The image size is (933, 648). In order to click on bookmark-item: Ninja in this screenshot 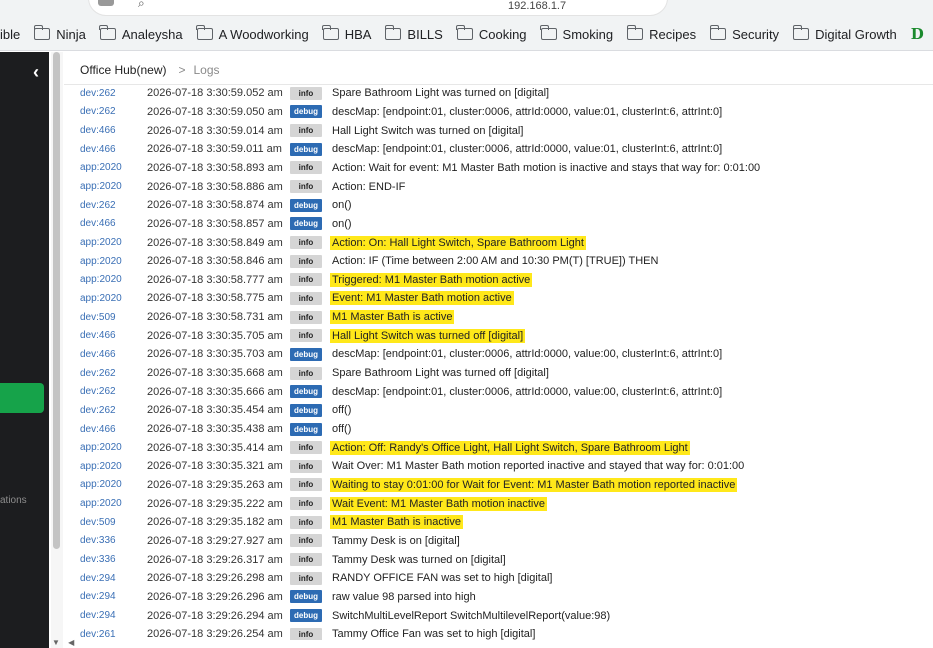, I will do `click(59, 34)`.